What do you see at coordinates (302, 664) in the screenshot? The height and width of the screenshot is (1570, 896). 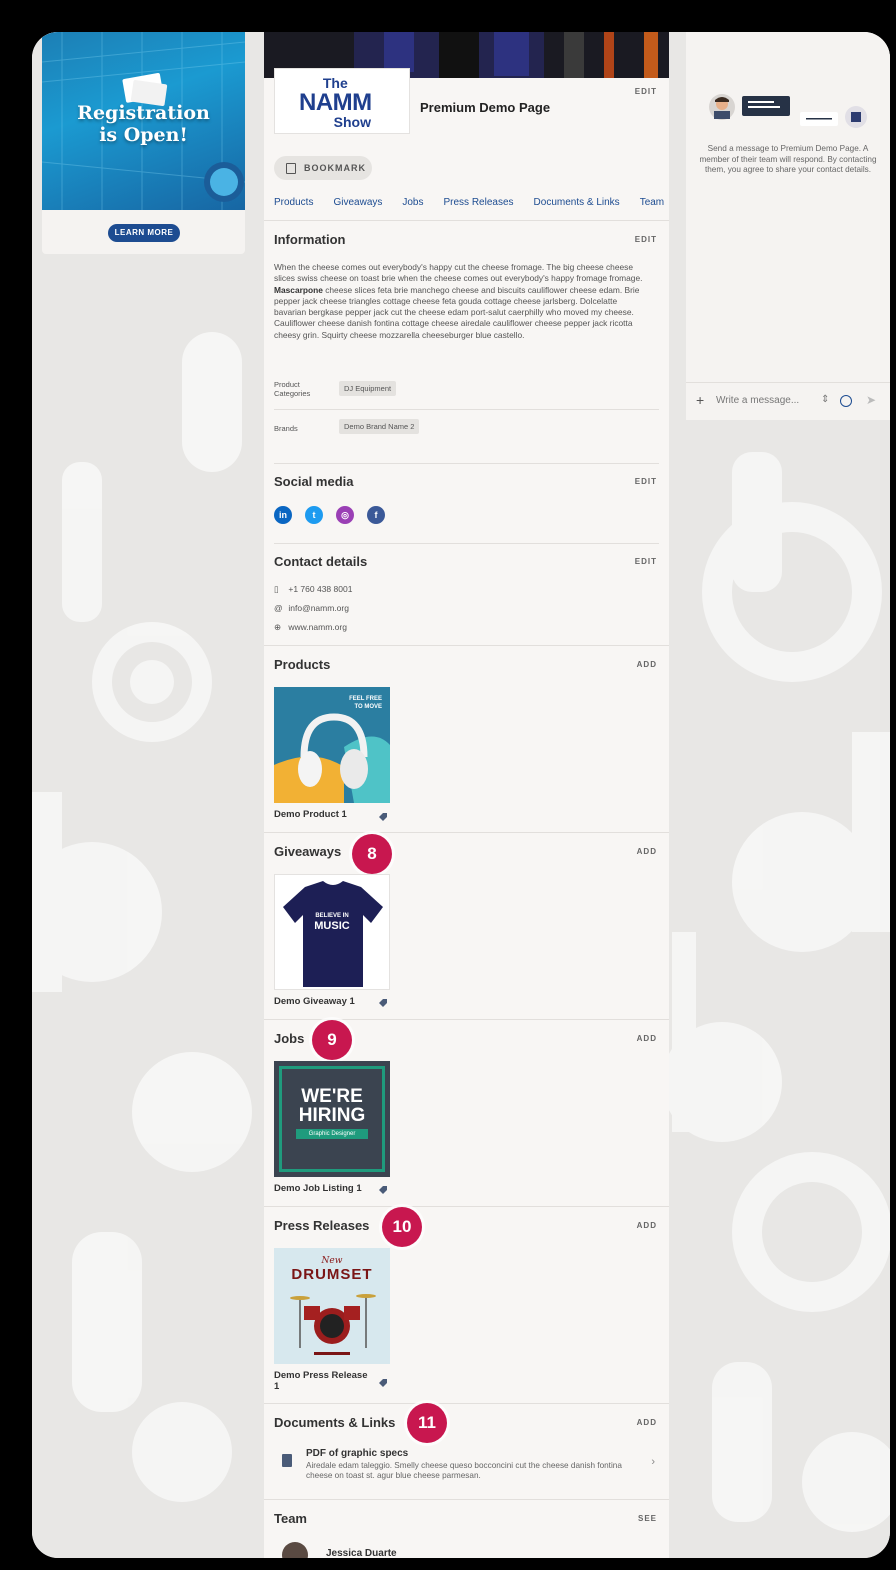 I see `products-title: Products` at bounding box center [302, 664].